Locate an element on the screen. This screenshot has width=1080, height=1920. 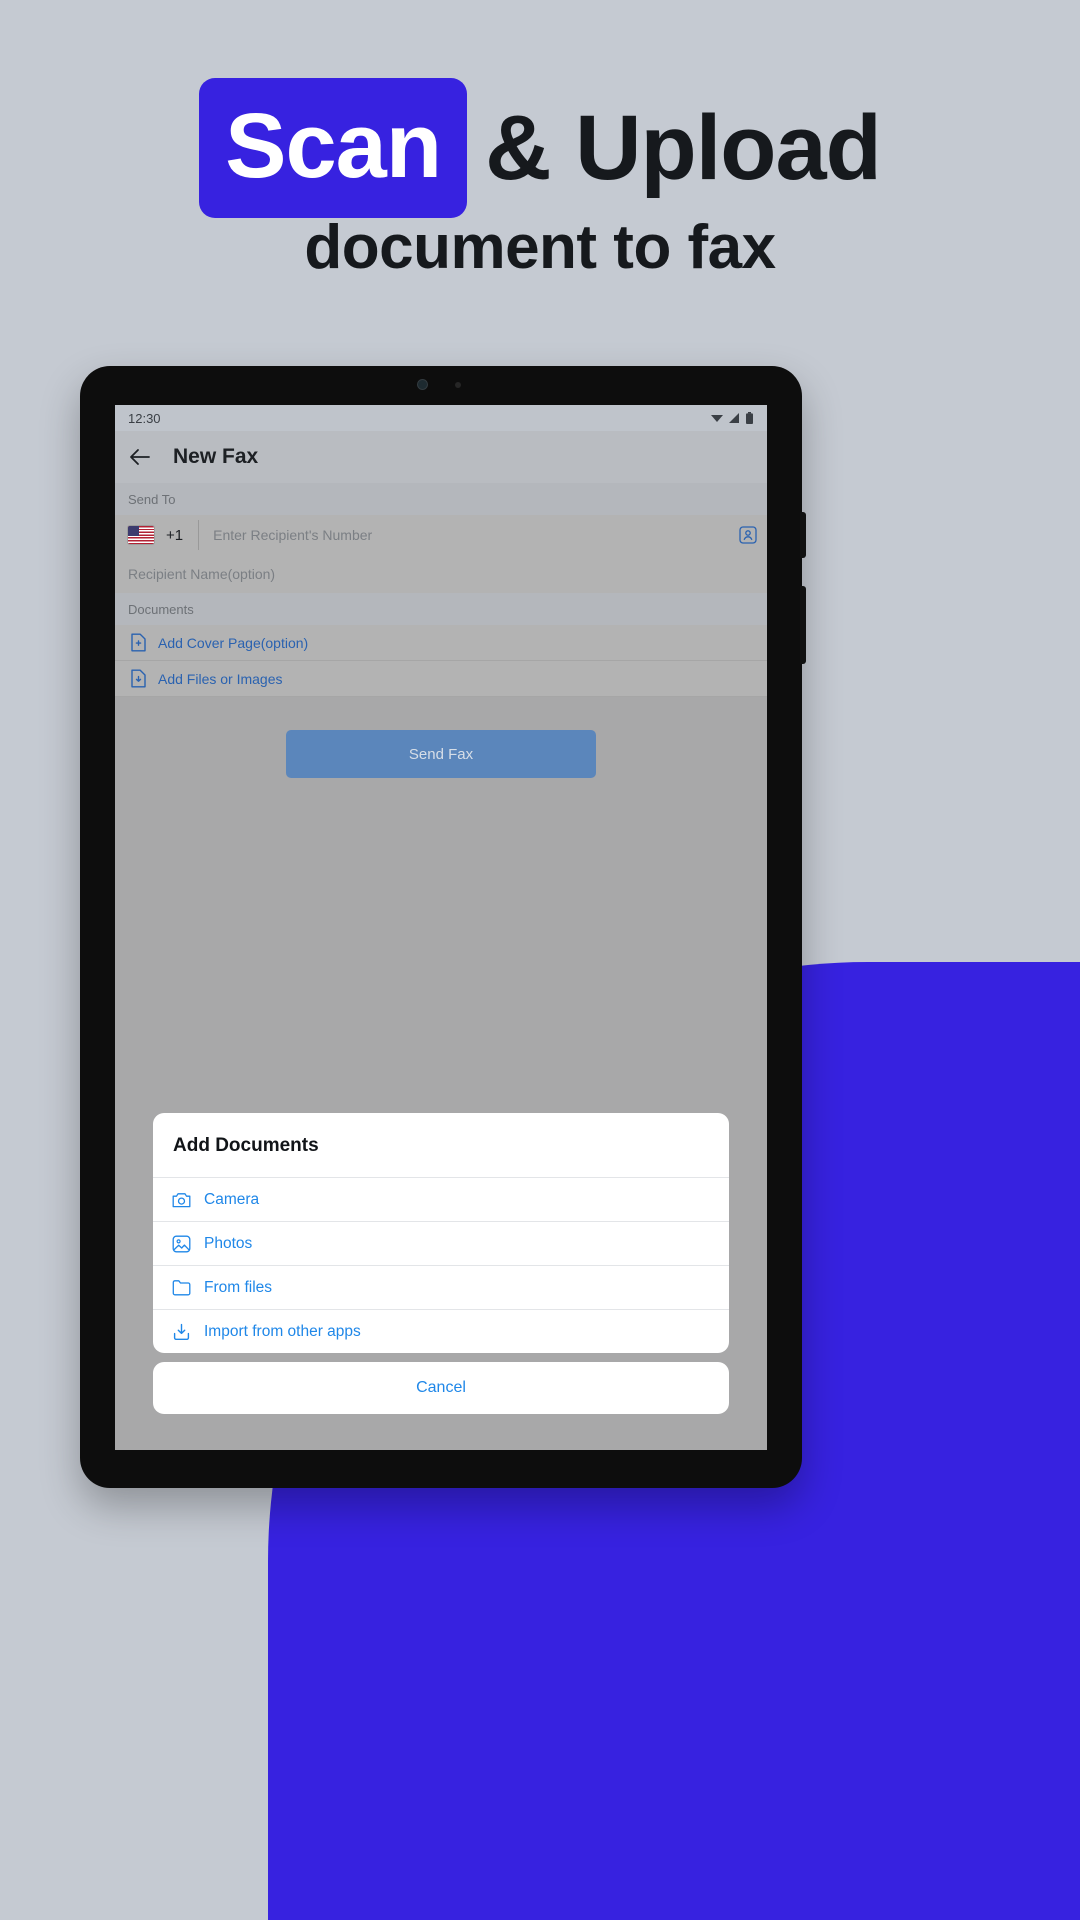
contact-book-icon is located at coordinates (748, 535).